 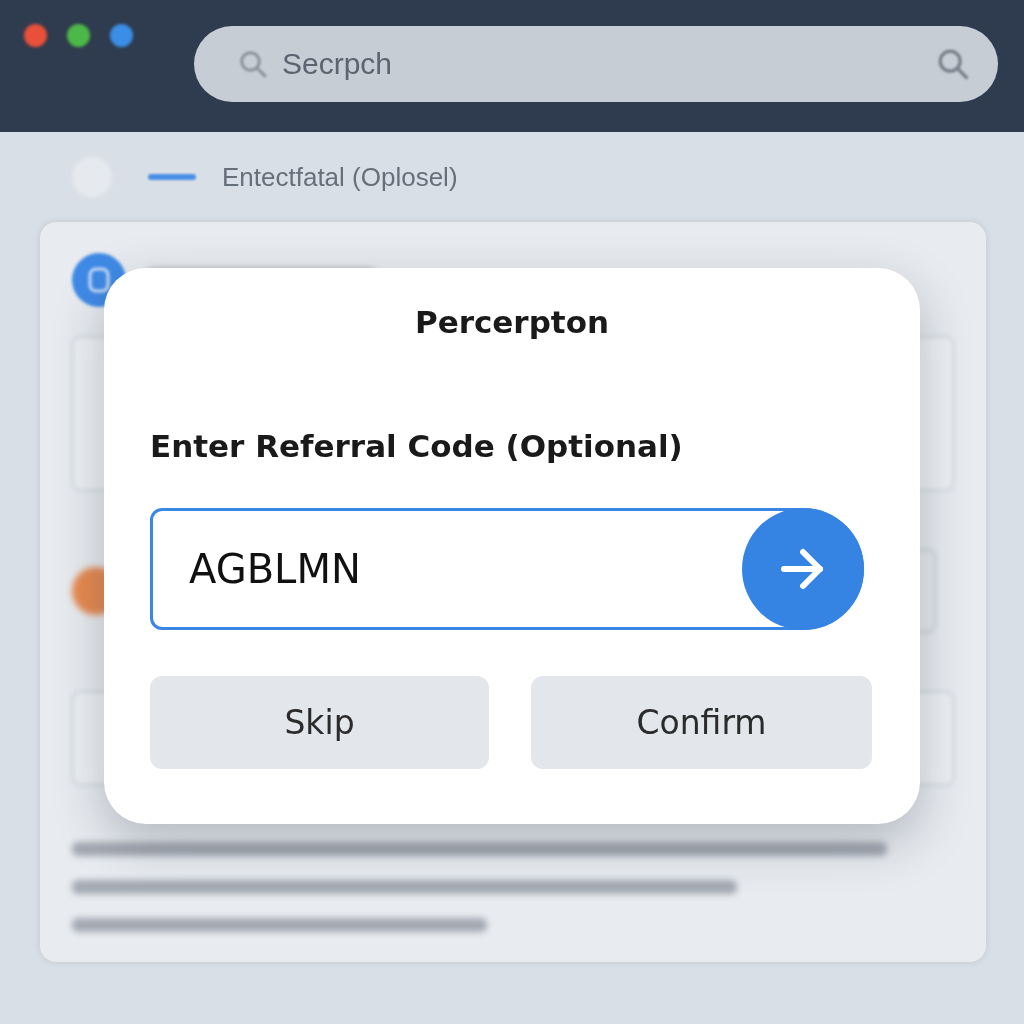 What do you see at coordinates (507, 569) in the screenshot?
I see `referral-code-field: AGBLMN` at bounding box center [507, 569].